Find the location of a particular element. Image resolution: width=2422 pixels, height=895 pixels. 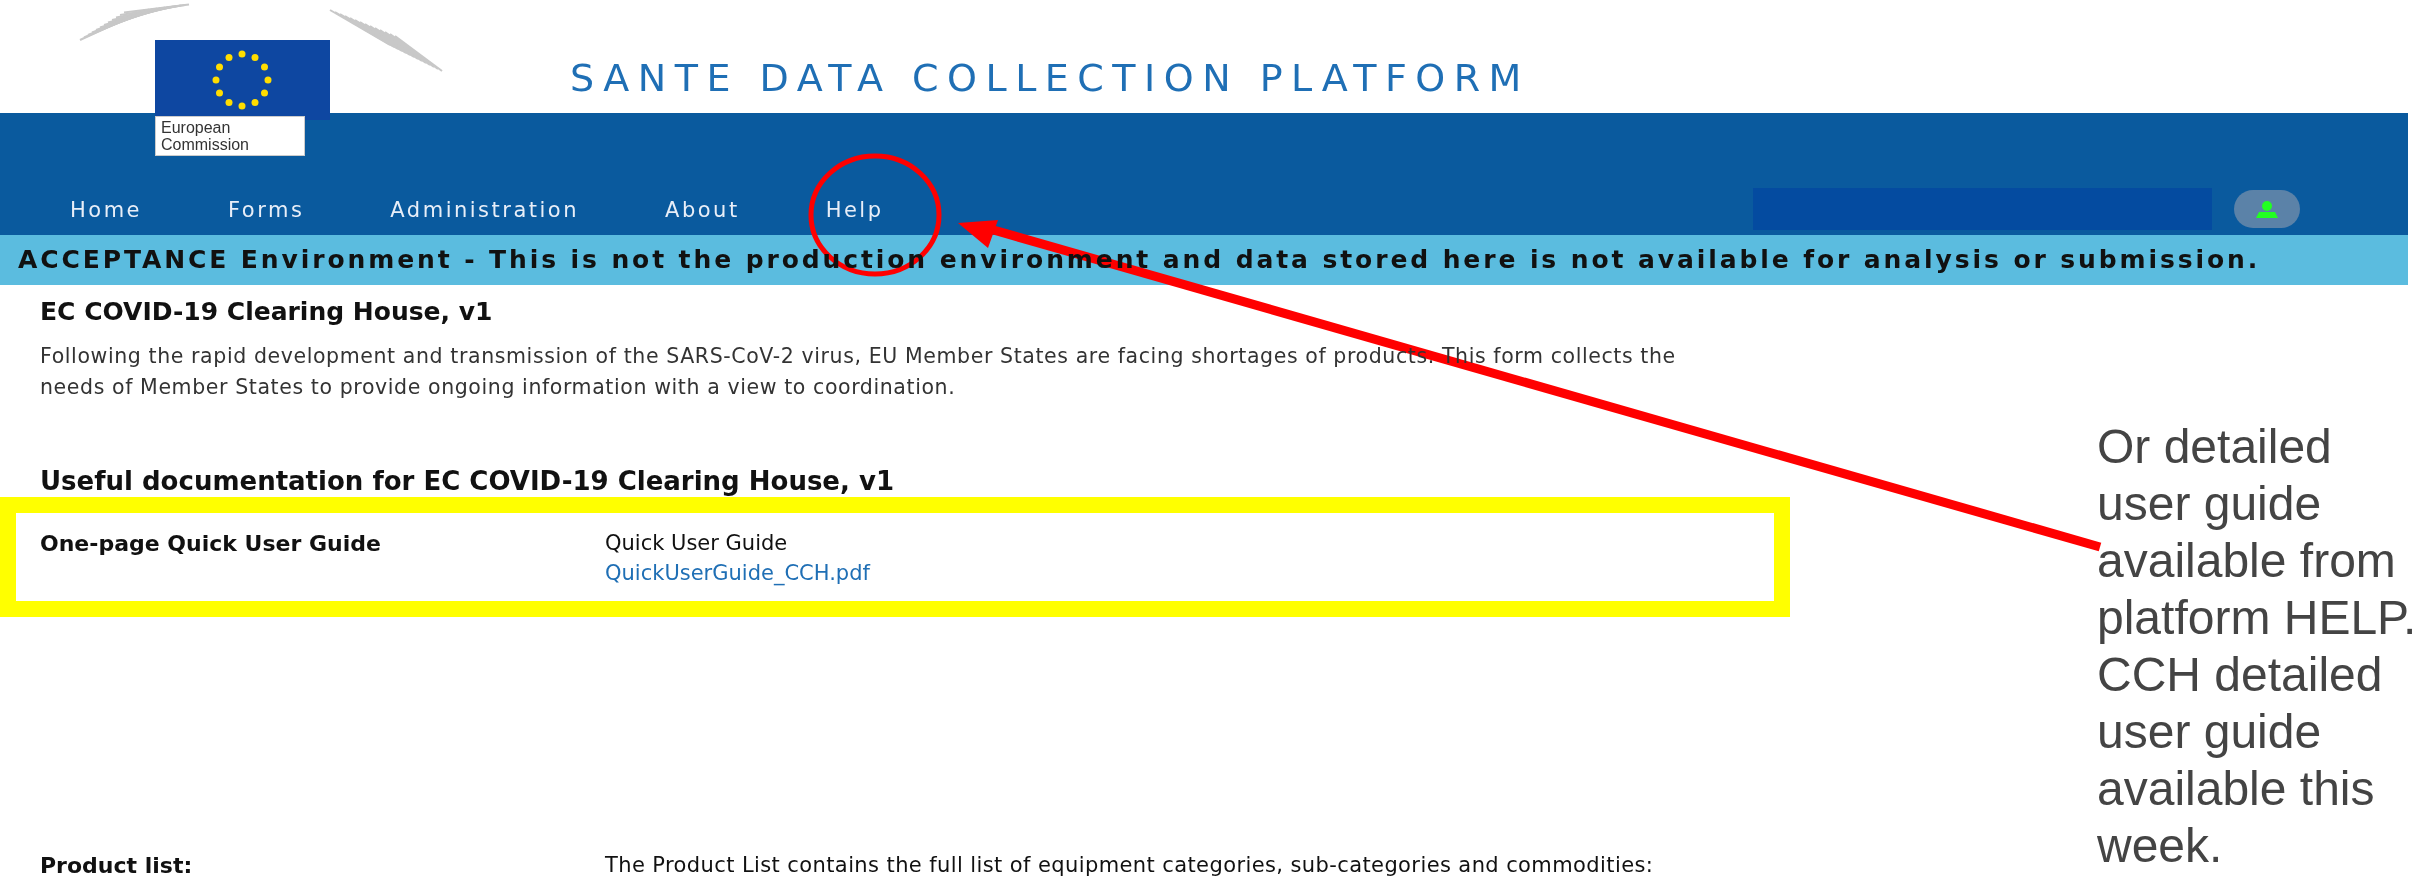

user-icon is located at coordinates (2267, 209).